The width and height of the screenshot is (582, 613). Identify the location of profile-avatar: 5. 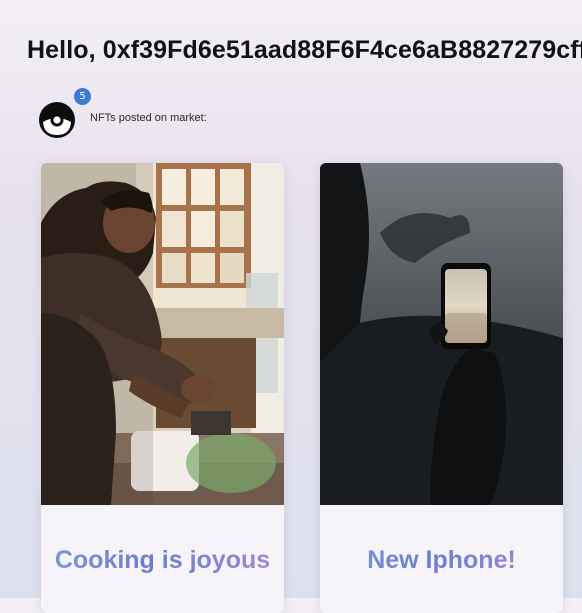
(65, 113).